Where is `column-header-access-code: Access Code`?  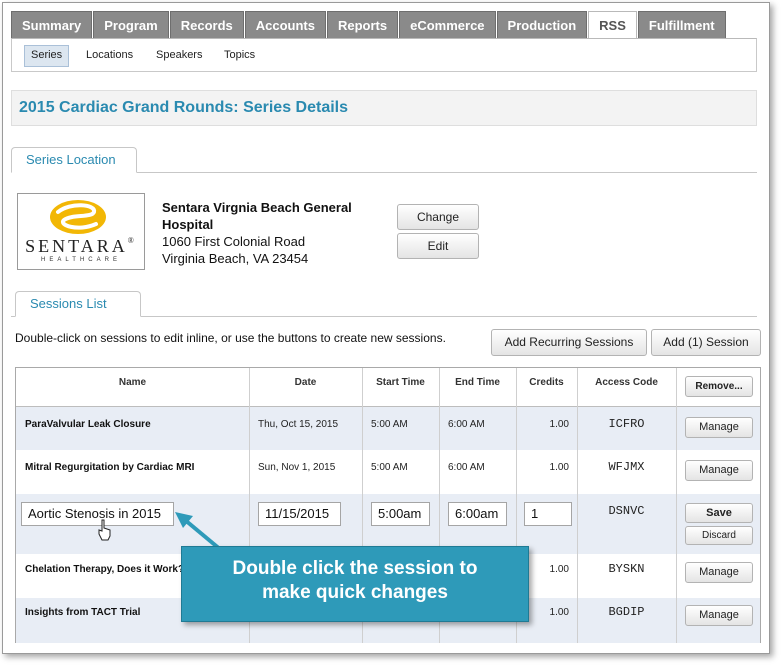 column-header-access-code: Access Code is located at coordinates (626, 387).